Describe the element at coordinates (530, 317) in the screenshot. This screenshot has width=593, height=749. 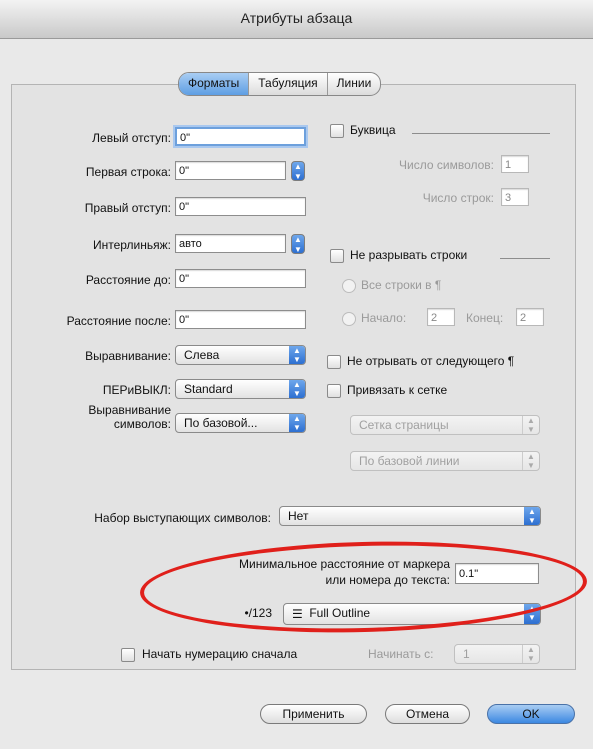
I see `end-field: 2` at that location.